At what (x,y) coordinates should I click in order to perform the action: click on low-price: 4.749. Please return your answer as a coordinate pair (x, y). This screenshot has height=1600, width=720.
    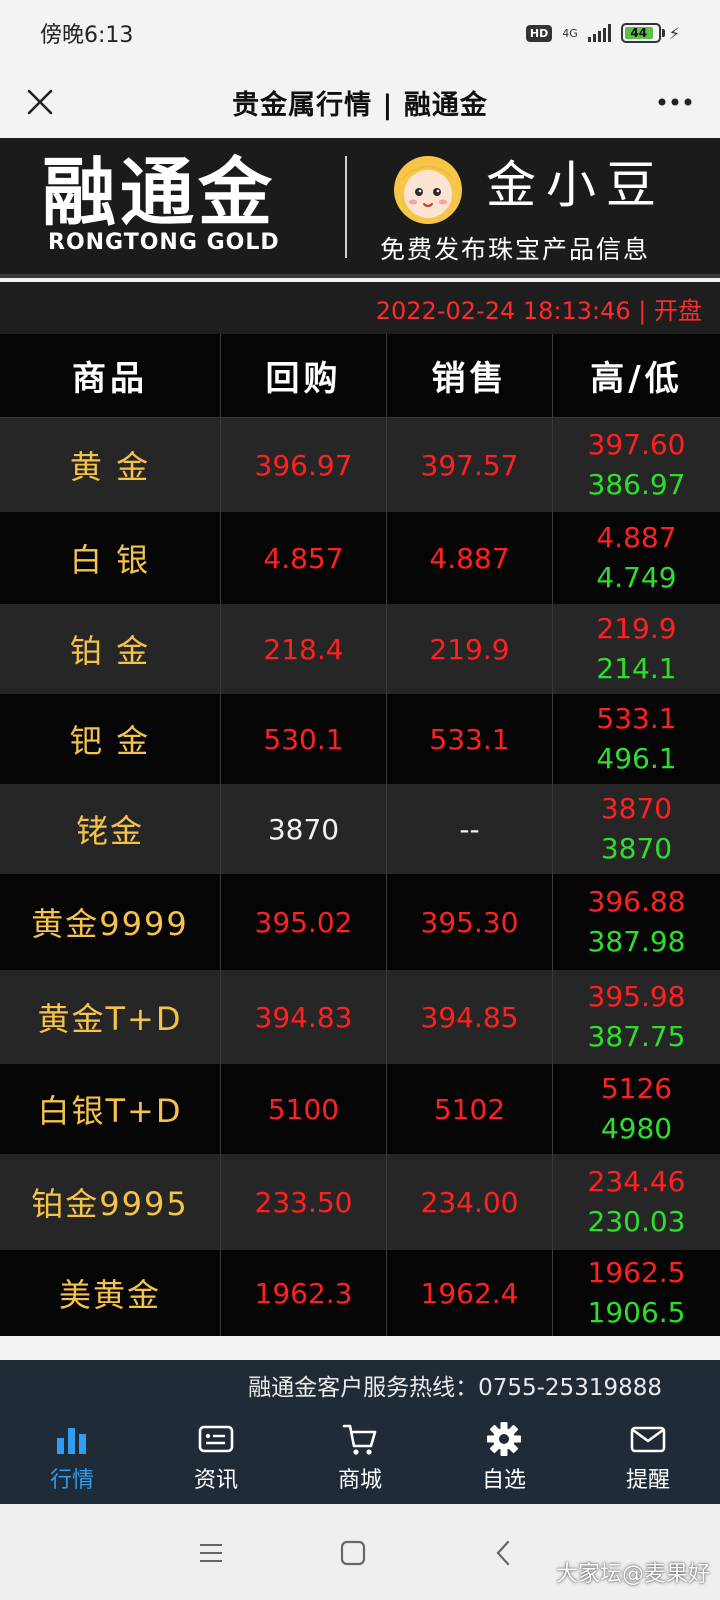
    Looking at the image, I should click on (636, 577).